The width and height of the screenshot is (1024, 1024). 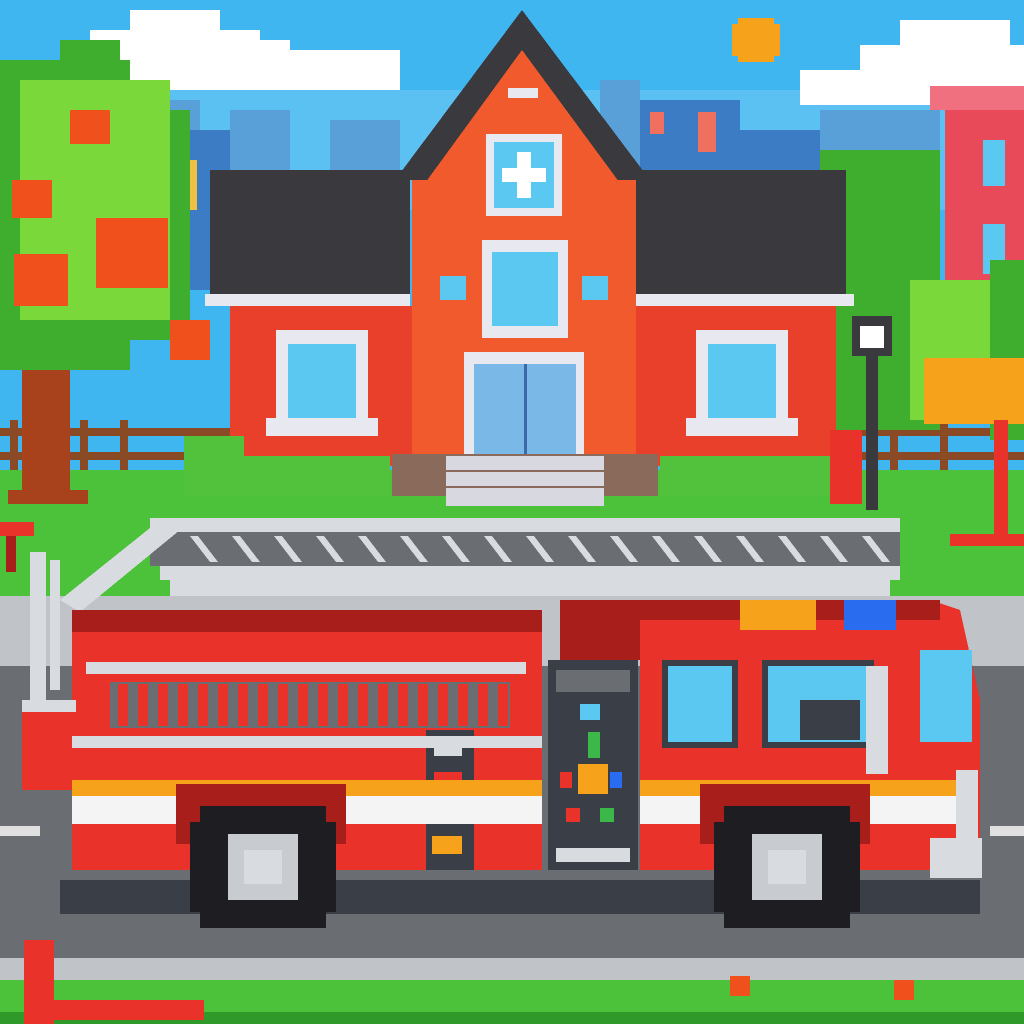 What do you see at coordinates (846, 467) in the screenshot?
I see `hydrant` at bounding box center [846, 467].